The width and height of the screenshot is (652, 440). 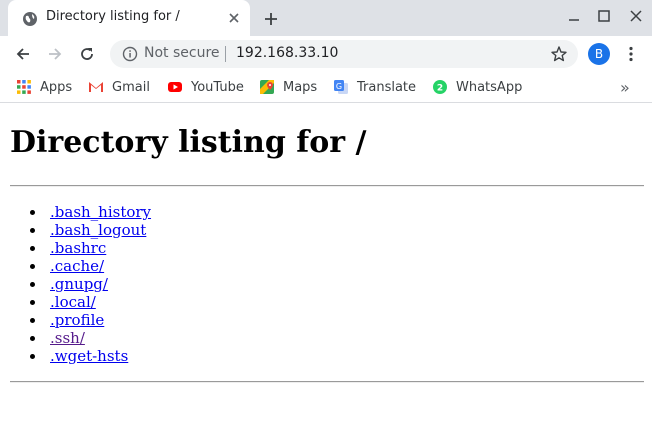 I want to click on bookmark-label: Translate, so click(x=387, y=87).